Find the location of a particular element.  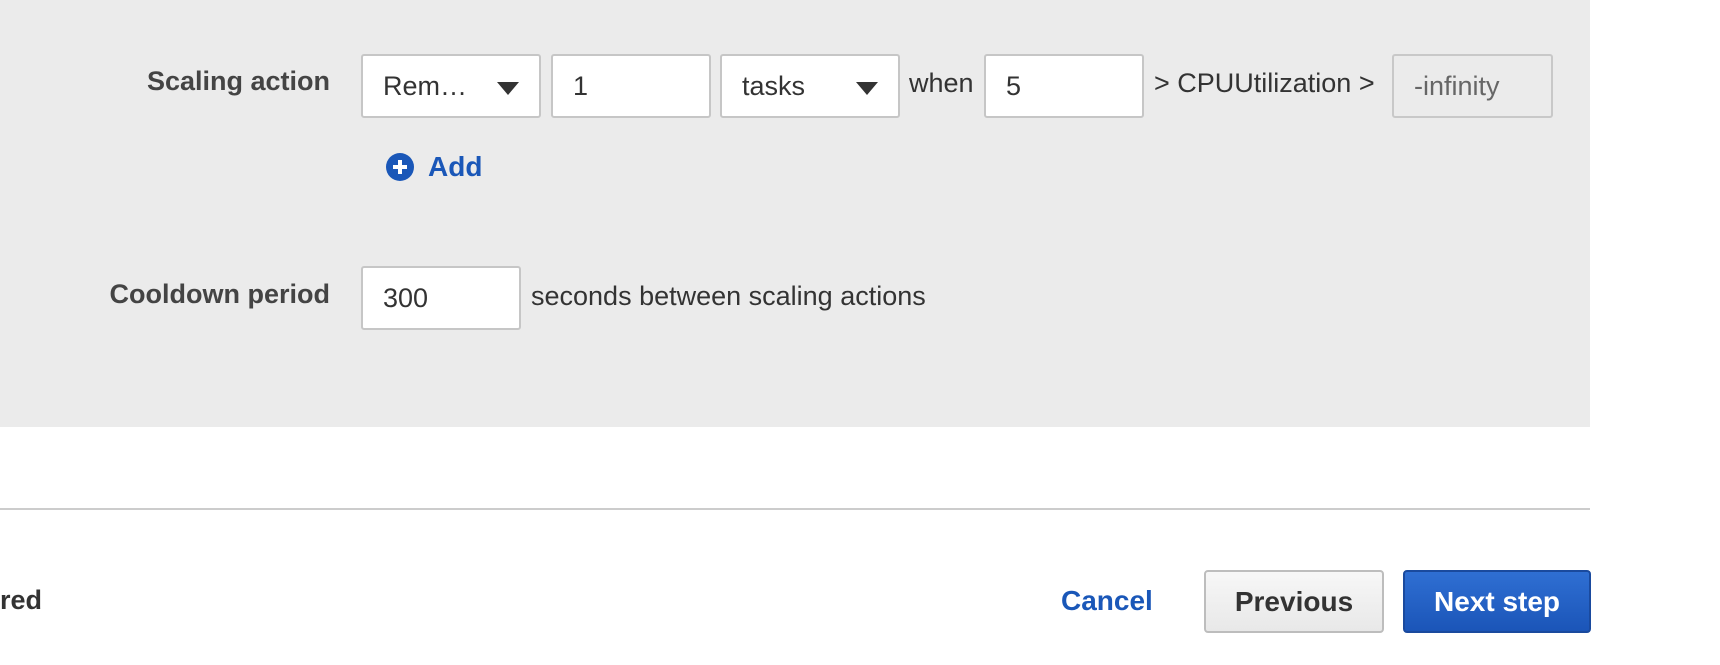

when-text: when is located at coordinates (941, 83).